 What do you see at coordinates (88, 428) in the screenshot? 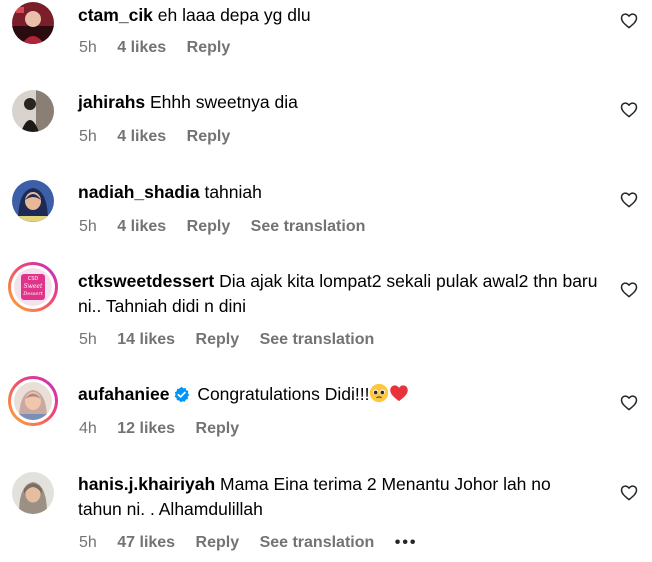
I see `comment-time: 4h` at bounding box center [88, 428].